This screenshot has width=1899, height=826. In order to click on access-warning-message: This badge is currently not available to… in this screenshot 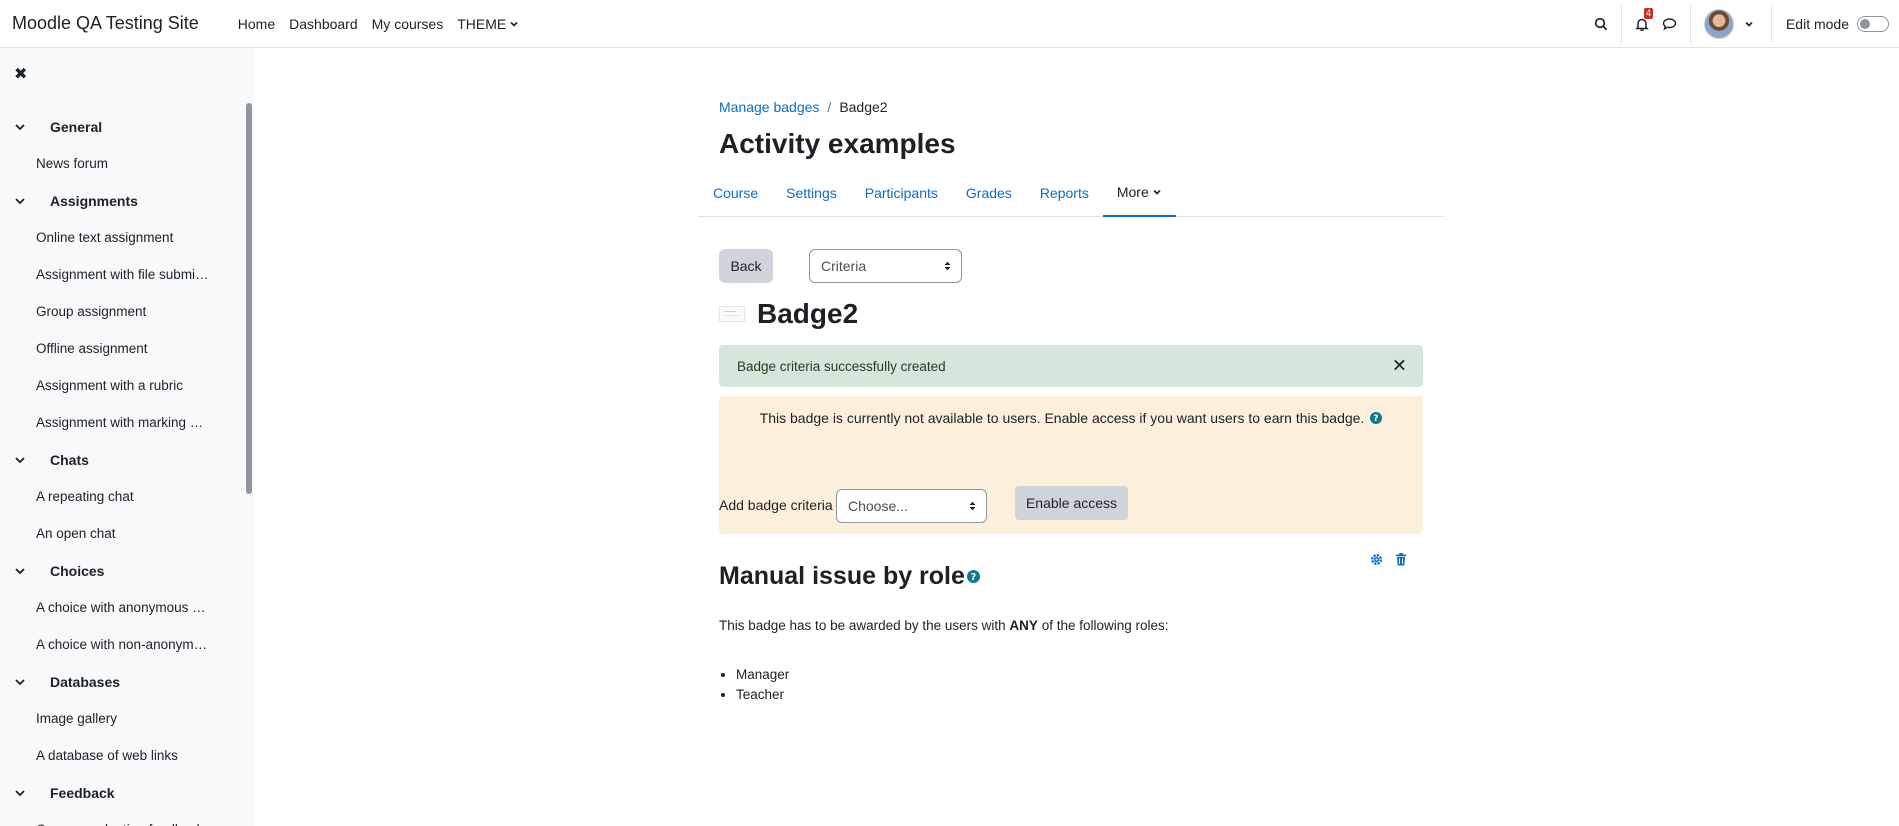, I will do `click(1062, 418)`.